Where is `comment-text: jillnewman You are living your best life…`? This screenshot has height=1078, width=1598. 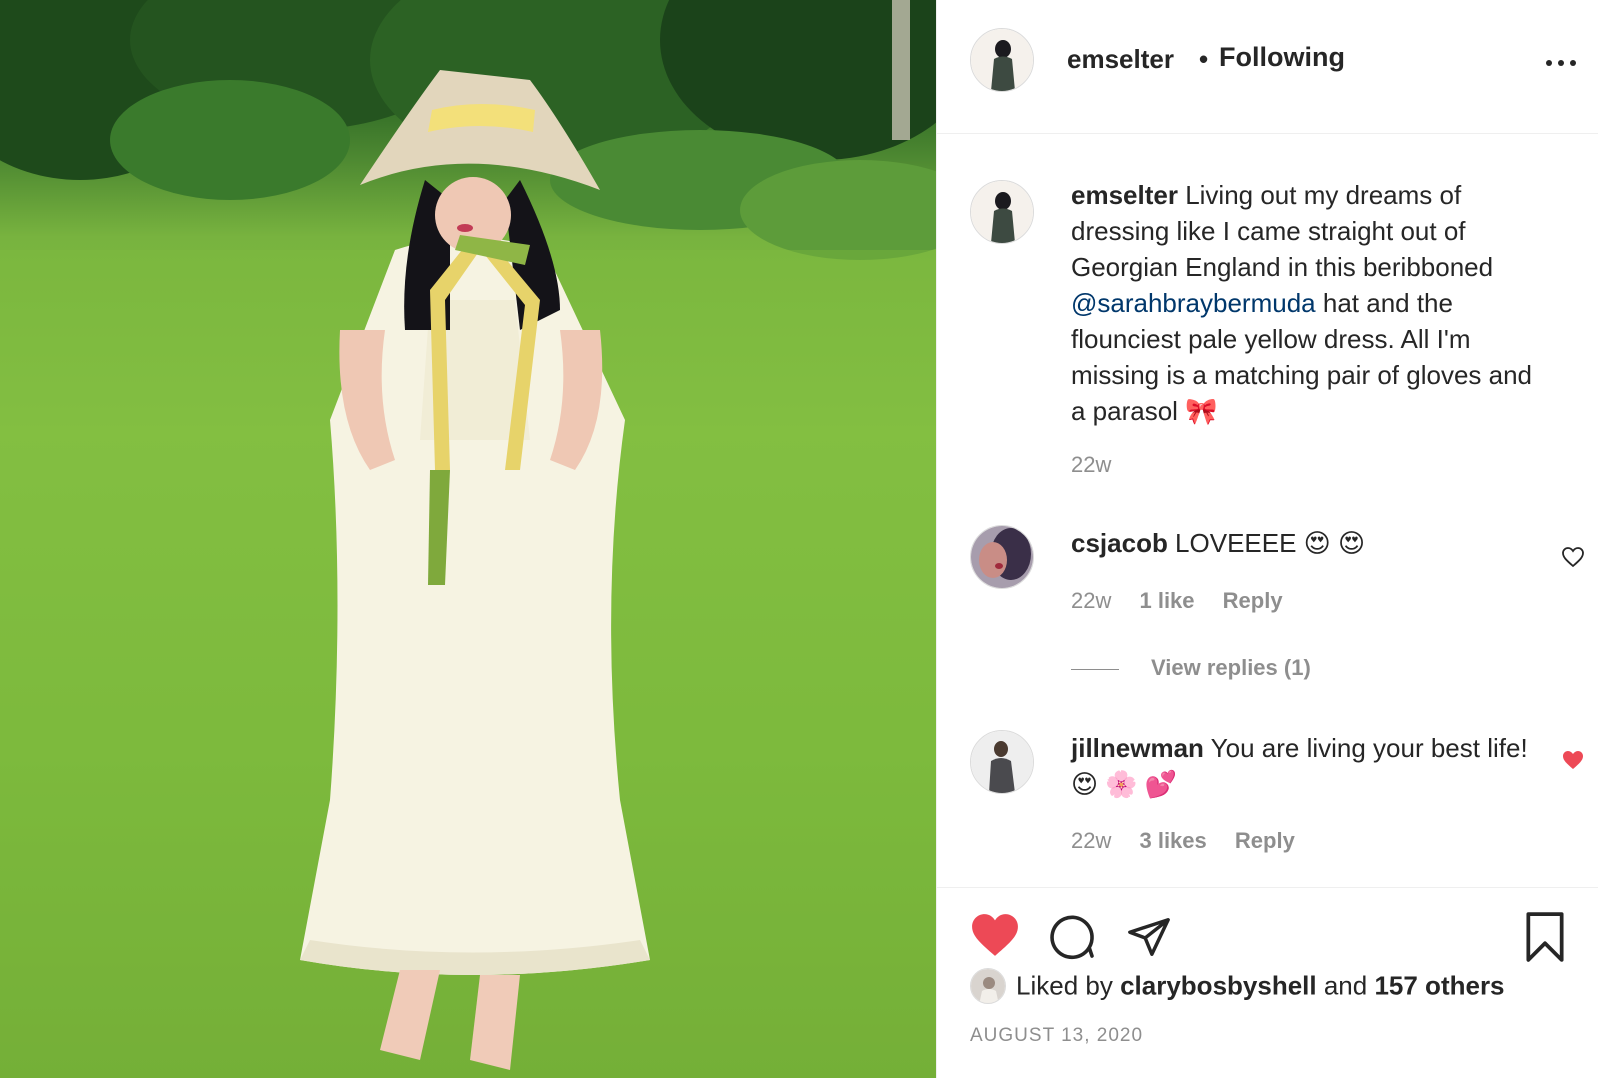 comment-text: jillnewman You are living your best life… is located at coordinates (1306, 766).